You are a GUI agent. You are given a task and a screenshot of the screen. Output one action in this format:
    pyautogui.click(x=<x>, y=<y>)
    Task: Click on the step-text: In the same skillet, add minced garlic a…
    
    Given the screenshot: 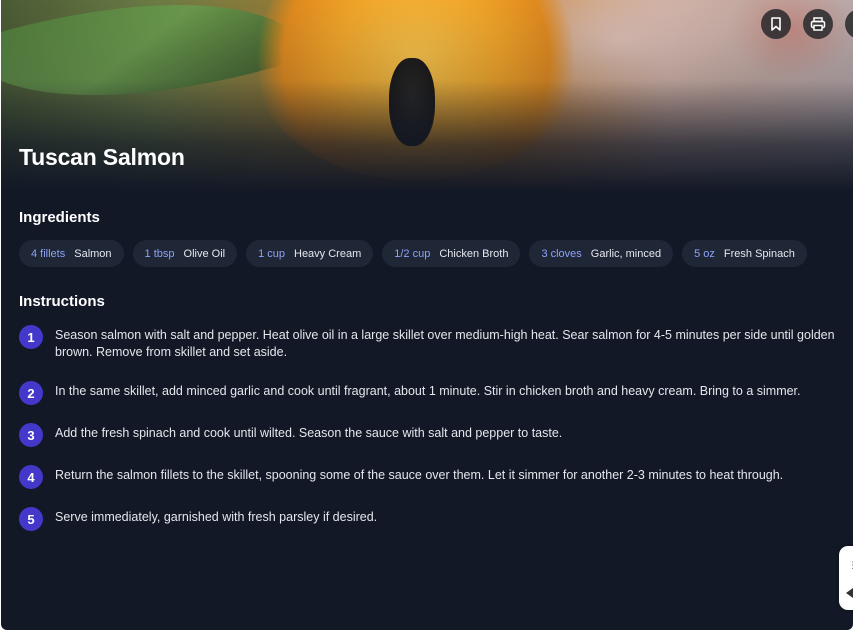 What is the action you would take?
    pyautogui.click(x=428, y=391)
    